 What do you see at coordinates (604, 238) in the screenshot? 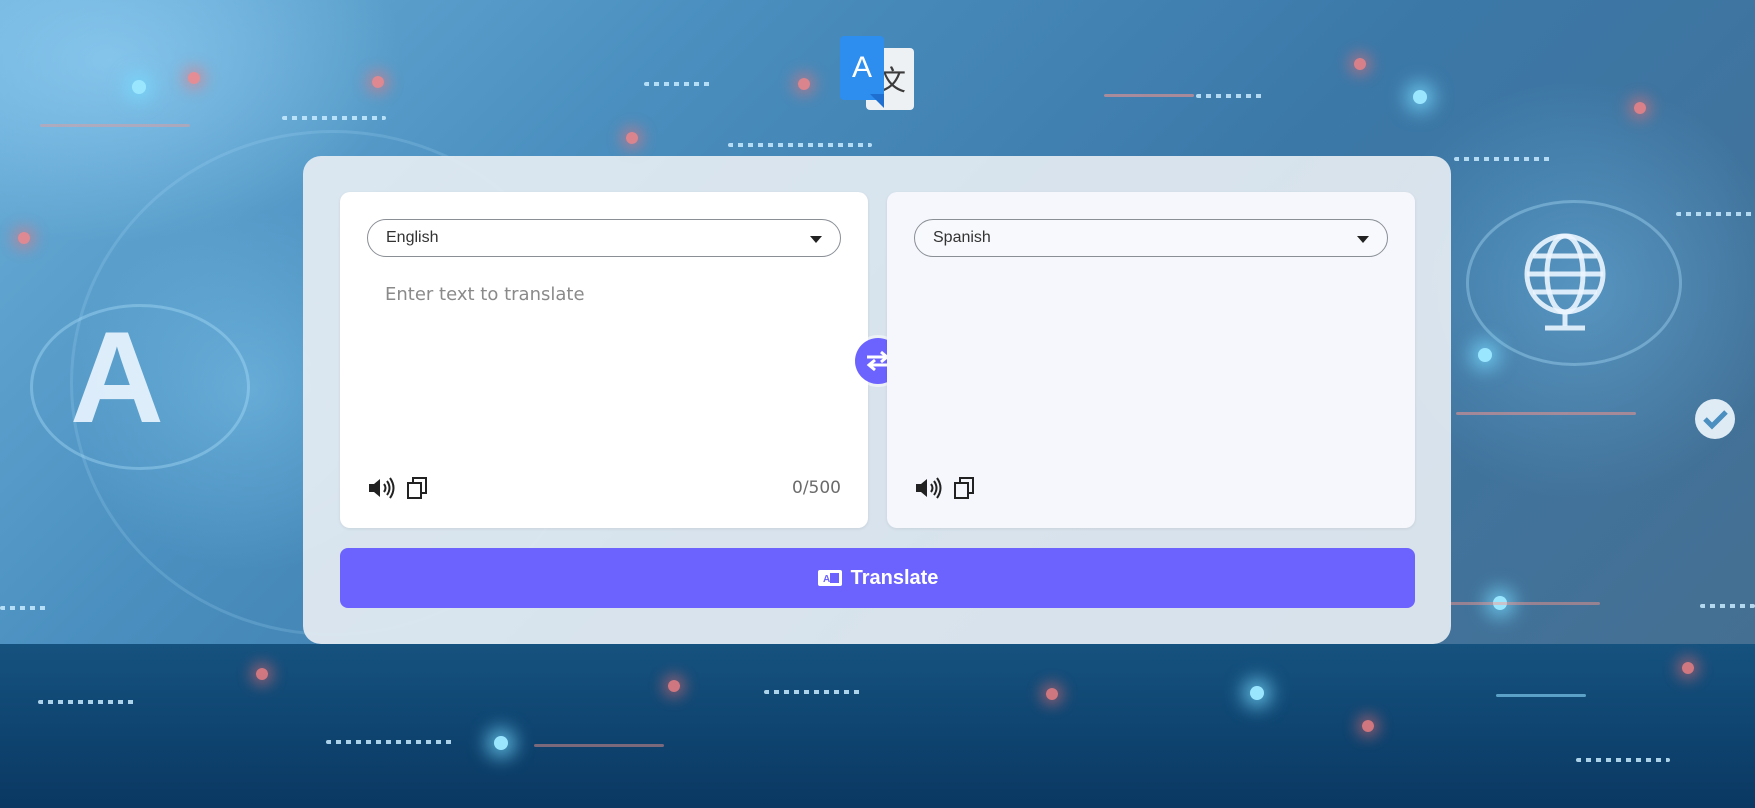
I see `source-language-select: English` at bounding box center [604, 238].